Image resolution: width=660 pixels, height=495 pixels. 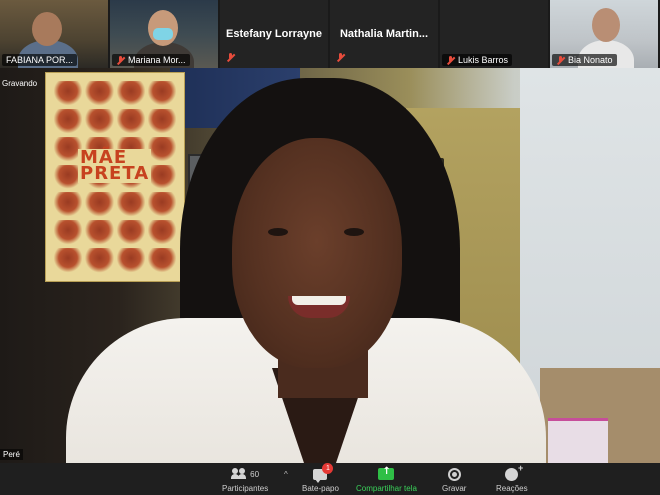 What do you see at coordinates (578, 440) in the screenshot?
I see `background-box` at bounding box center [578, 440].